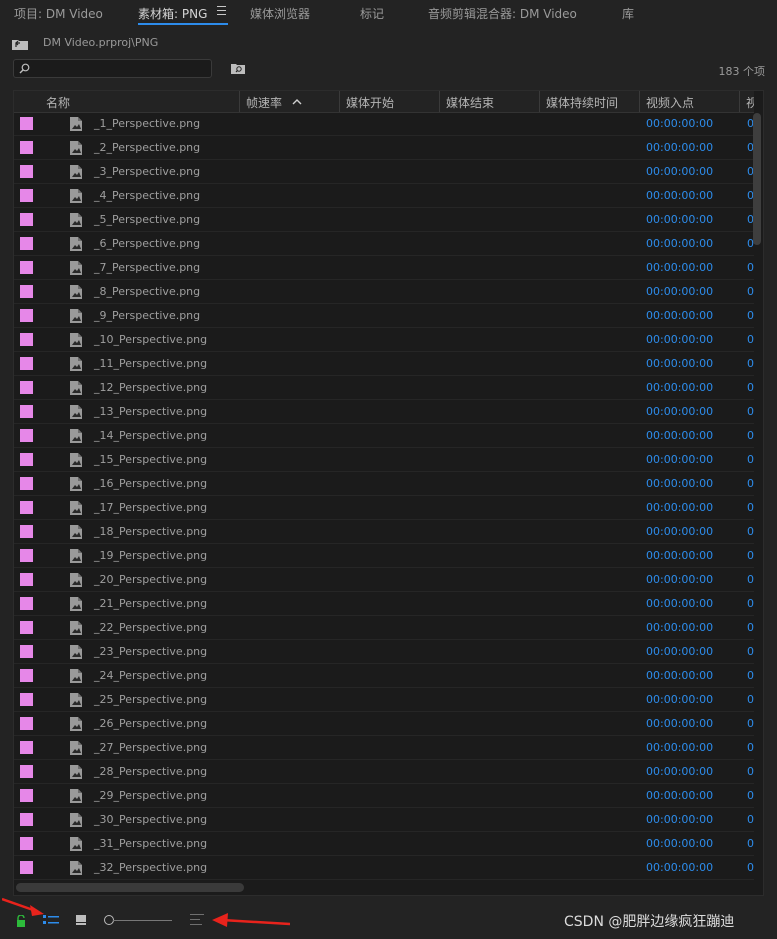 The height and width of the screenshot is (939, 777). I want to click on zoom-slider, so click(138, 920).